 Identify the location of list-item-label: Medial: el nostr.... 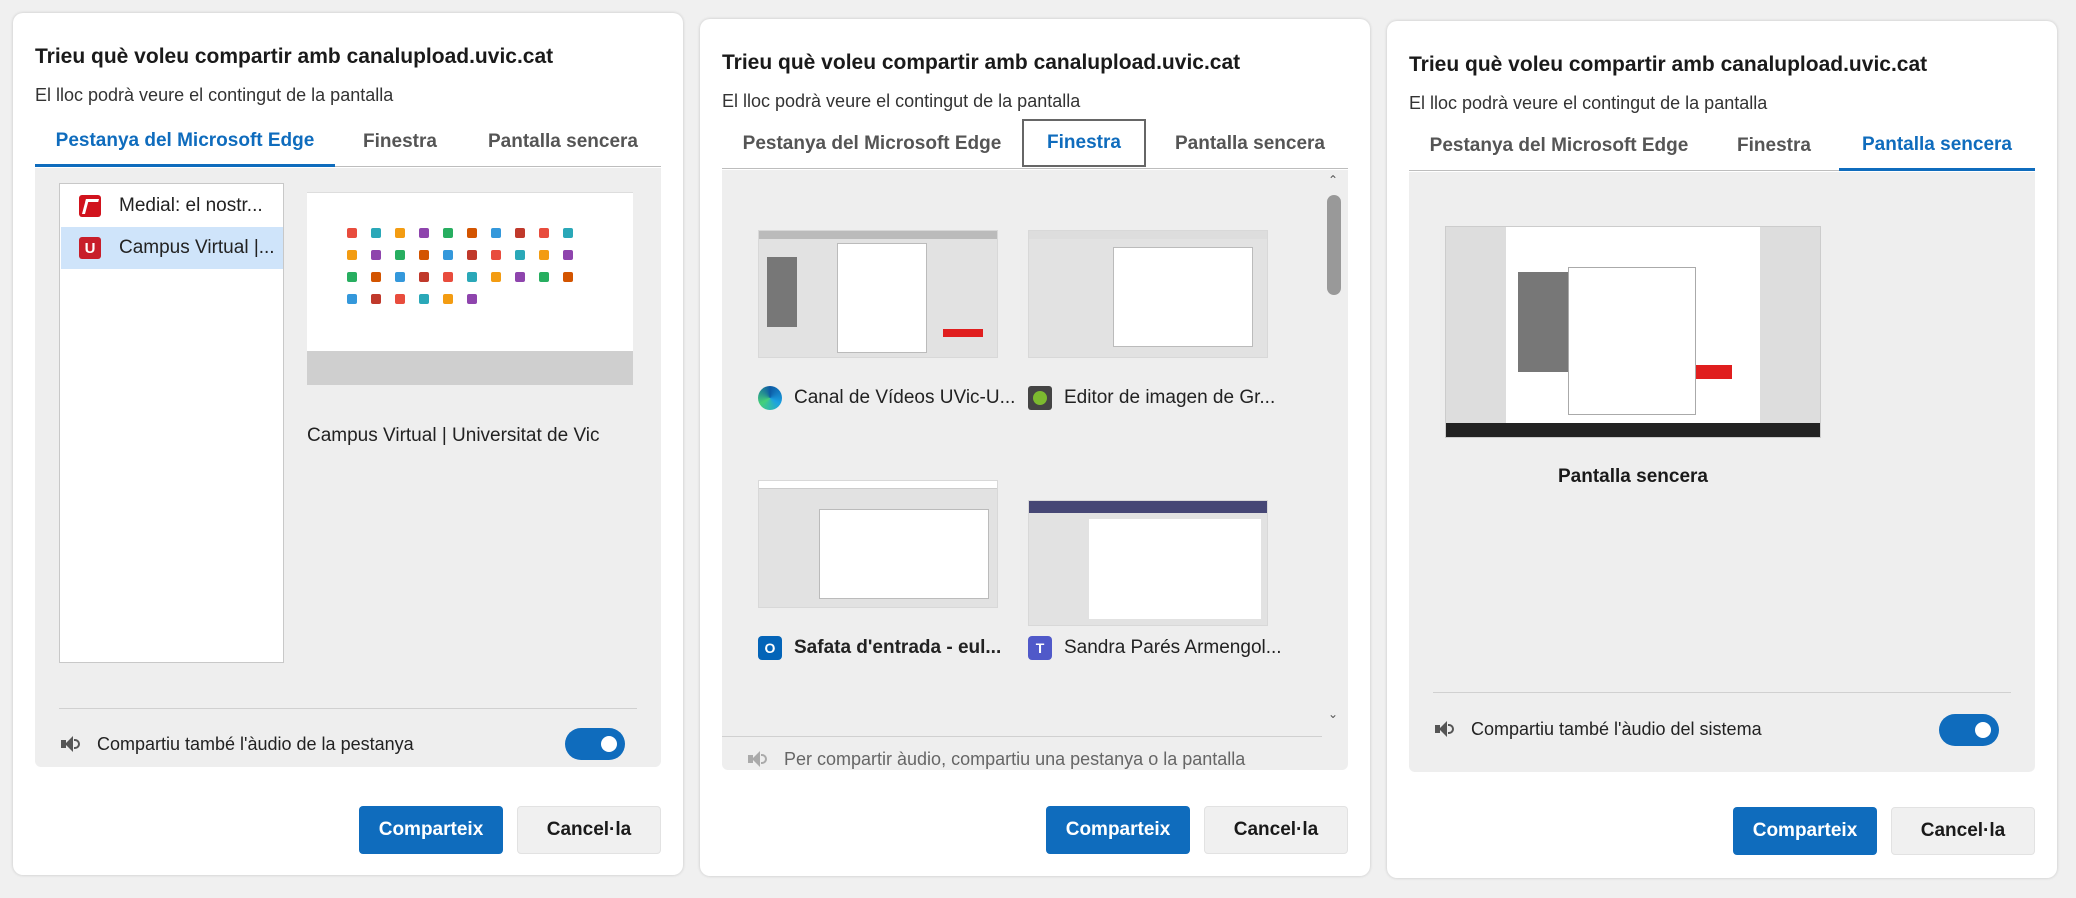
(191, 205).